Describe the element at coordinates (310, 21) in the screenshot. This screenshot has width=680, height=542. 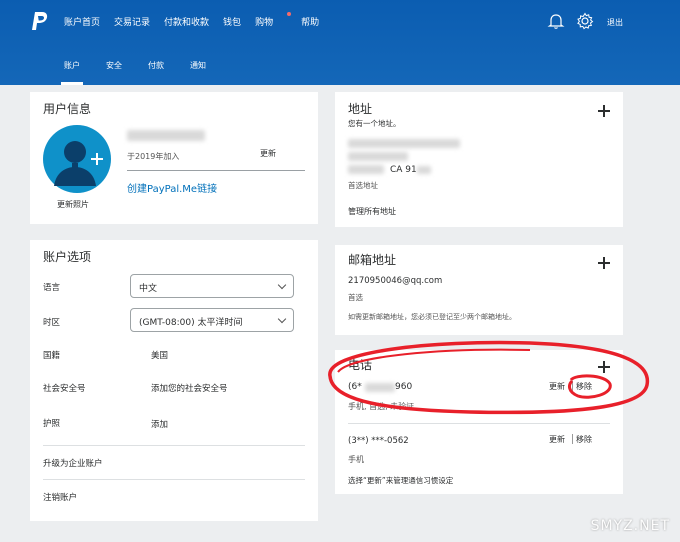
I see `nav-help: 帮助` at that location.